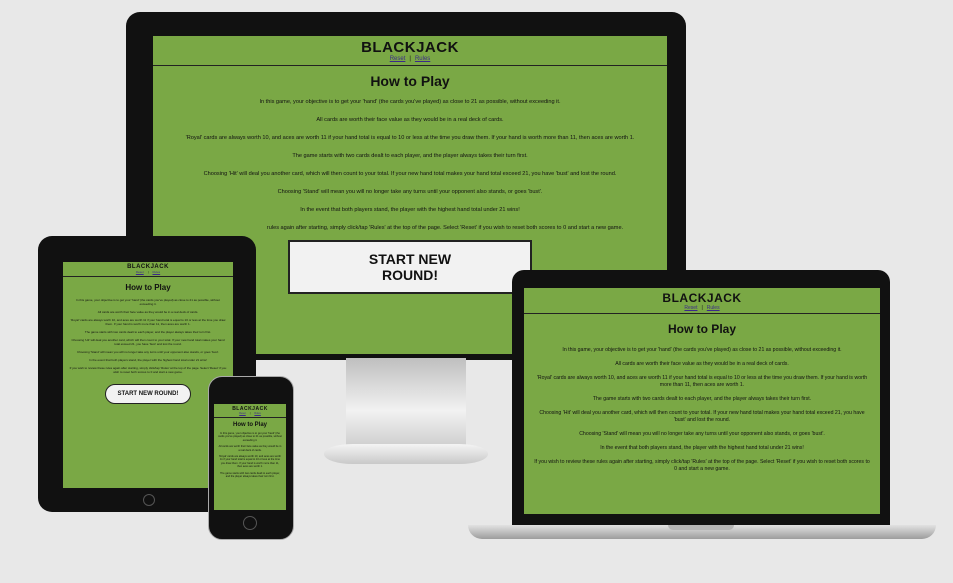 The width and height of the screenshot is (953, 583). I want to click on desktop-monitor-stand, so click(406, 402).